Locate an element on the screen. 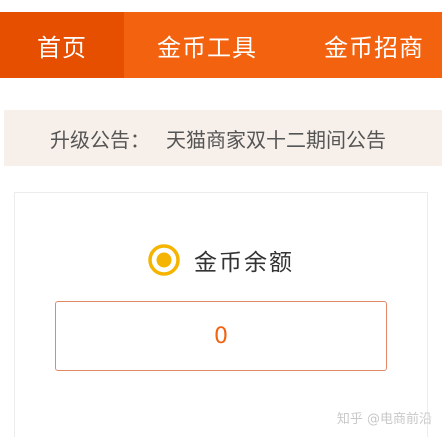  balance-value-box: 0 is located at coordinates (221, 336).